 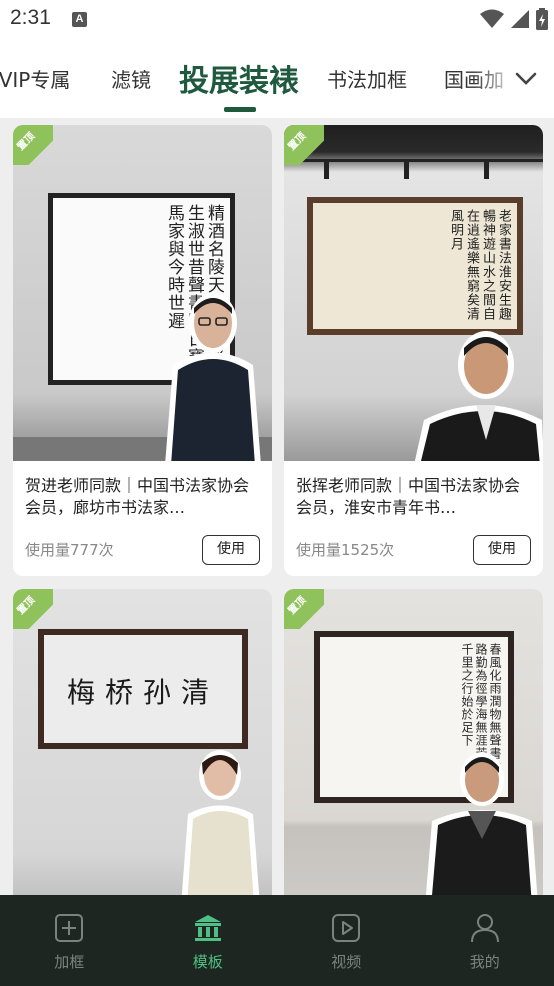 I want to click on category-tab-bar: SVIP专属 滤镜 投展装裱 书法加框 国画加, so click(x=277, y=79).